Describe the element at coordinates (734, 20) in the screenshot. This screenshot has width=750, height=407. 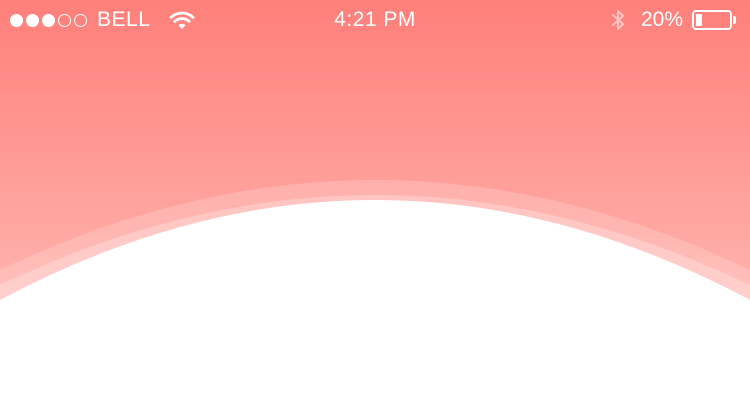
I see `battery-tip` at that location.